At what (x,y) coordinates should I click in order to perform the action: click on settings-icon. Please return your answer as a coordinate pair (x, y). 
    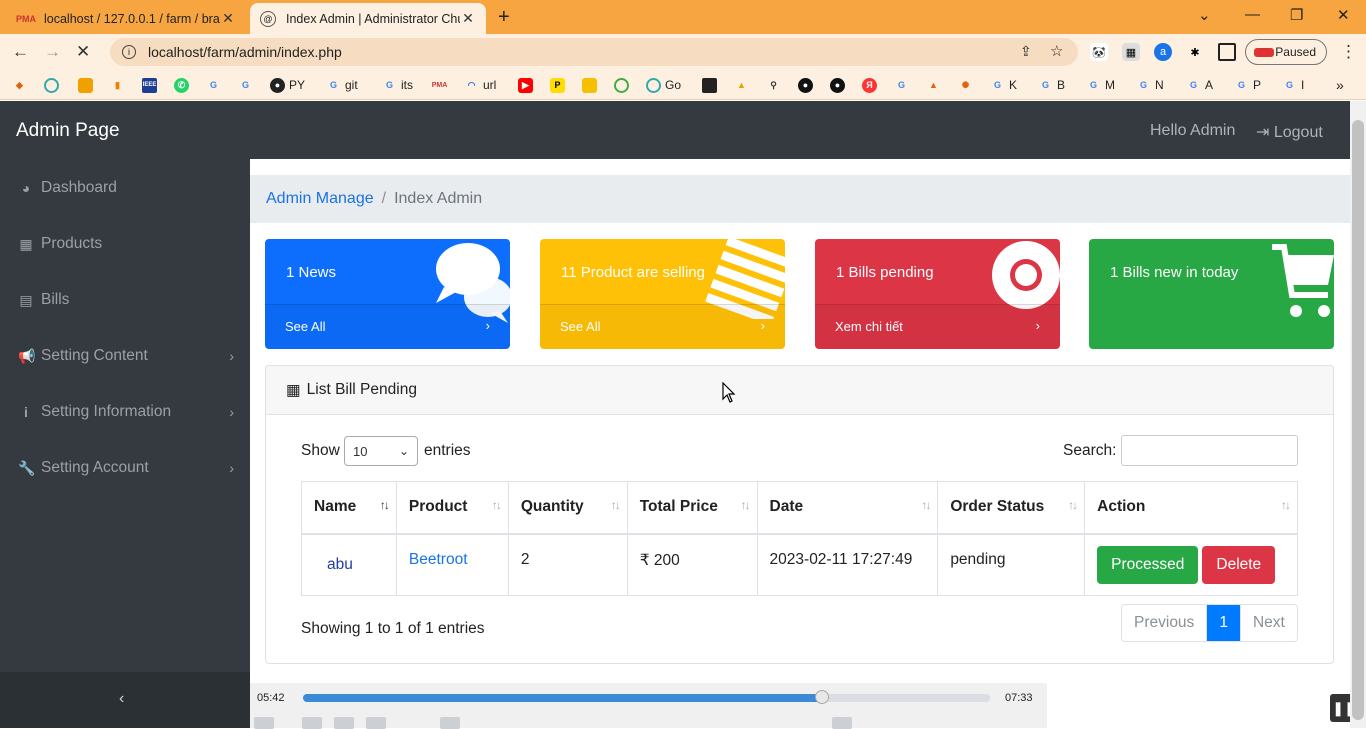
    Looking at the image, I should click on (450, 723).